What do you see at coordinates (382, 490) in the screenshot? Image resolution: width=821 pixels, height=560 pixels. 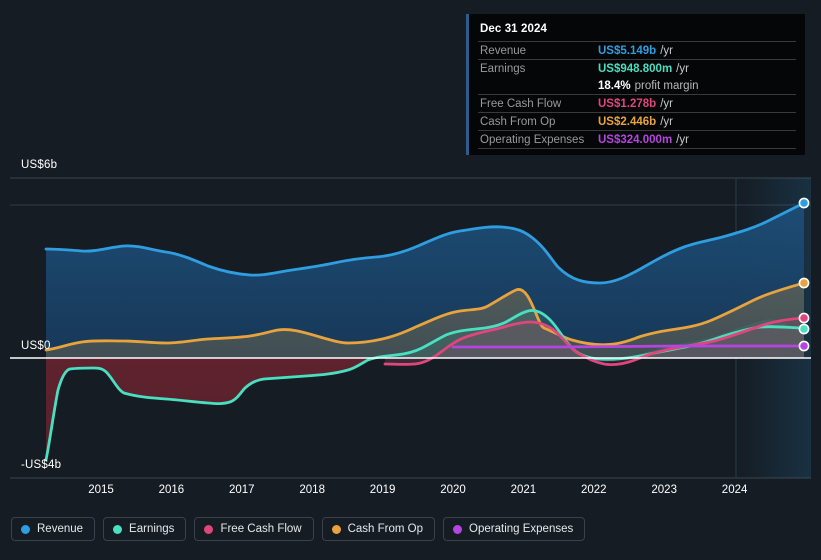 I see `x-axis-label-2019: 2019` at bounding box center [382, 490].